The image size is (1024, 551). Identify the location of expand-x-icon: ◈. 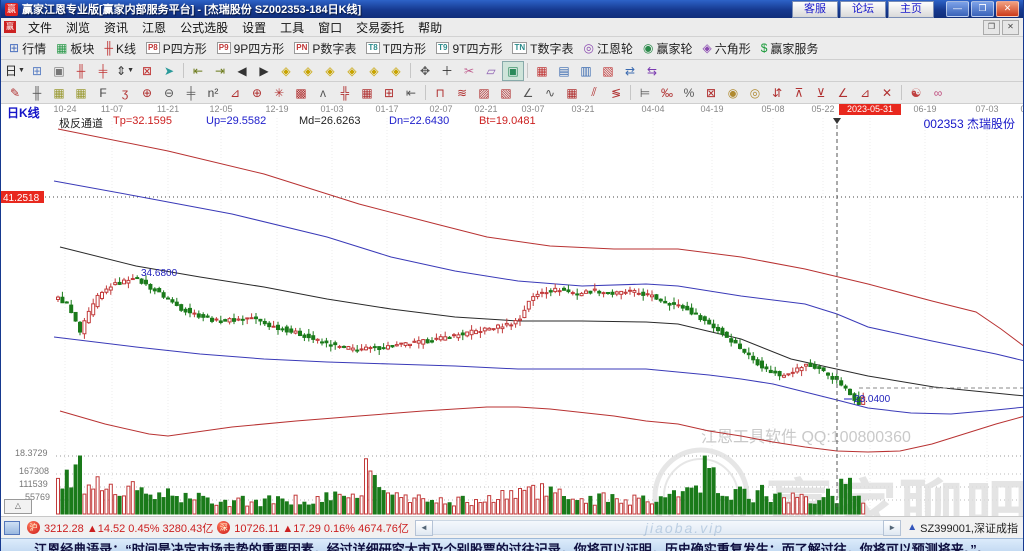
(330, 71).